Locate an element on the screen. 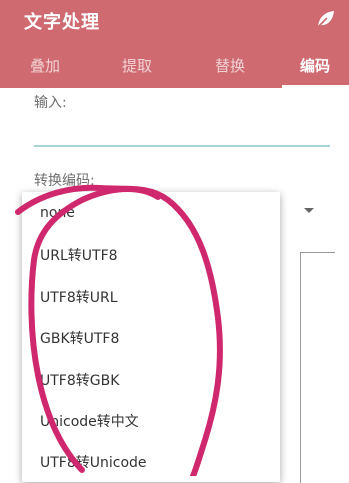 This screenshot has height=483, width=349. dropdown-arrow-icon is located at coordinates (309, 210).